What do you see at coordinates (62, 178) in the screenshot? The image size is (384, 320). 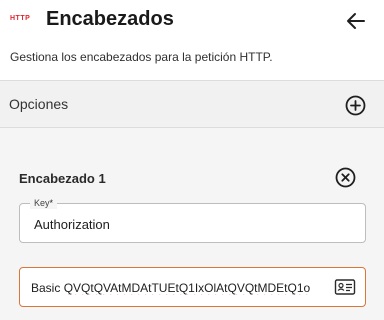 I see `header-item-title: Encabezado 1` at bounding box center [62, 178].